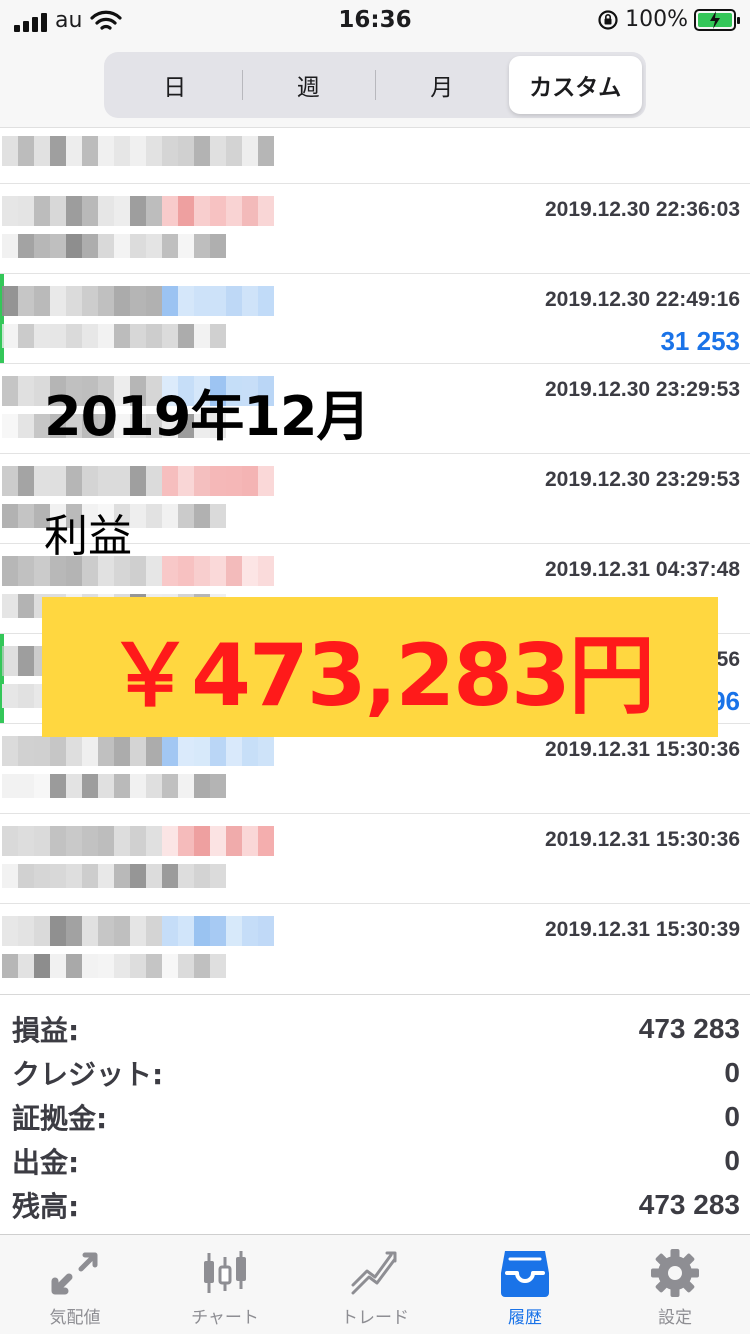 This screenshot has width=750, height=1334. I want to click on summary-value: 473 283, so click(689, 1204).